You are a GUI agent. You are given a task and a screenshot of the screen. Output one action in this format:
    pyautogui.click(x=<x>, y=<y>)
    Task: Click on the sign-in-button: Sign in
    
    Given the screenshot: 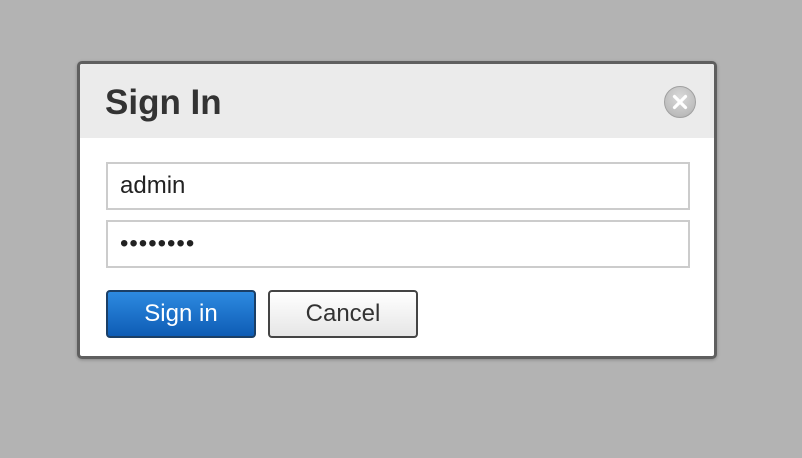 What is the action you would take?
    pyautogui.click(x=181, y=314)
    